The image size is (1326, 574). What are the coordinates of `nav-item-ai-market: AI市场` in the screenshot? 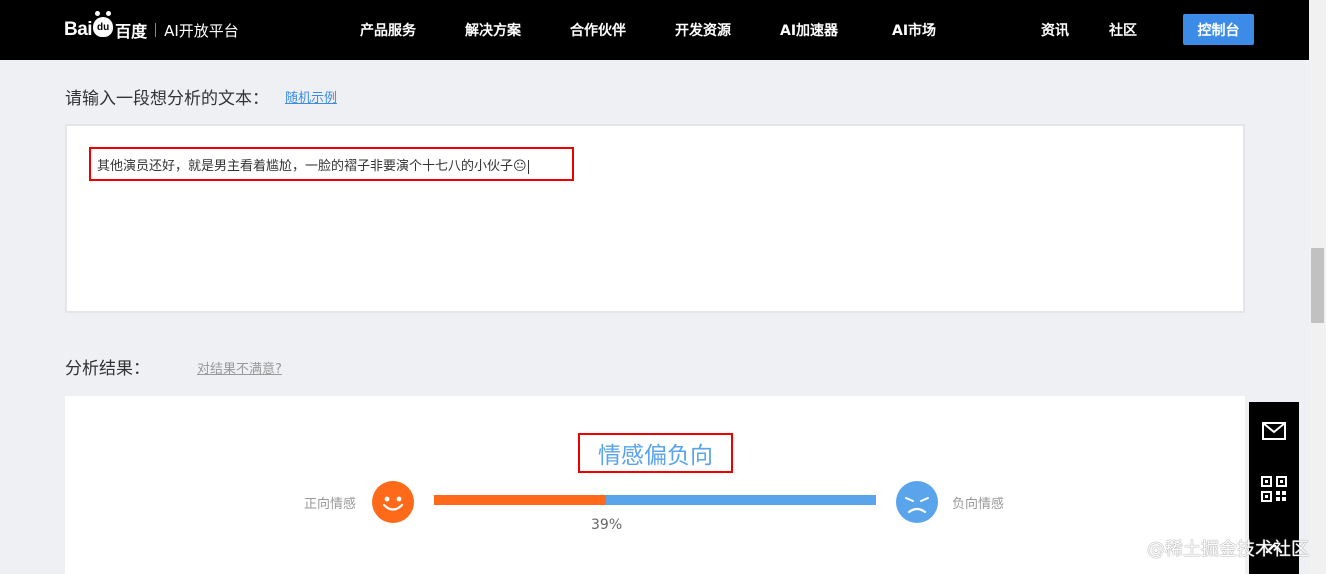 It's located at (914, 30).